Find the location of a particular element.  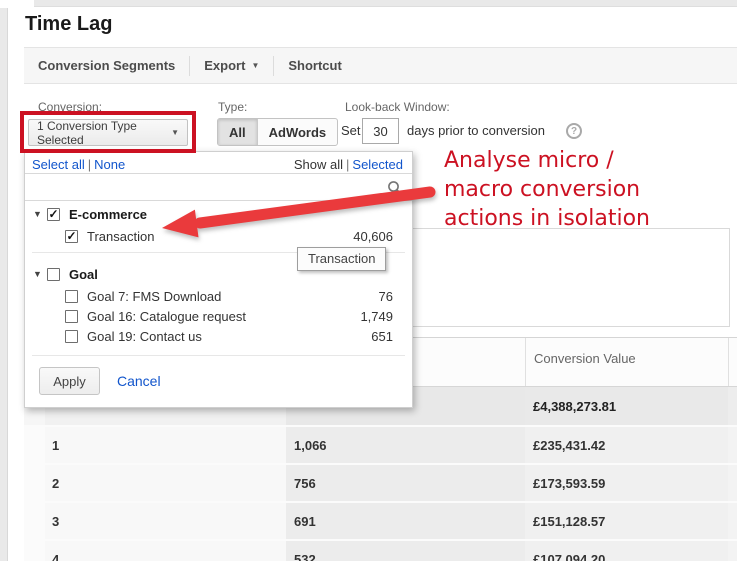

set-label: Set is located at coordinates (351, 130).